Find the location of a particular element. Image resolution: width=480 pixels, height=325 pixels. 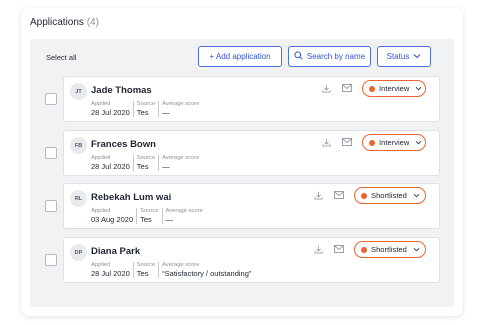

status-filter-label: Status is located at coordinates (398, 56).